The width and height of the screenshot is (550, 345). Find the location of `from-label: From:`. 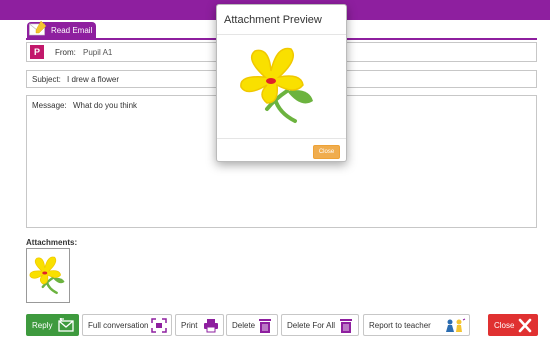

from-label: From: is located at coordinates (65, 52).